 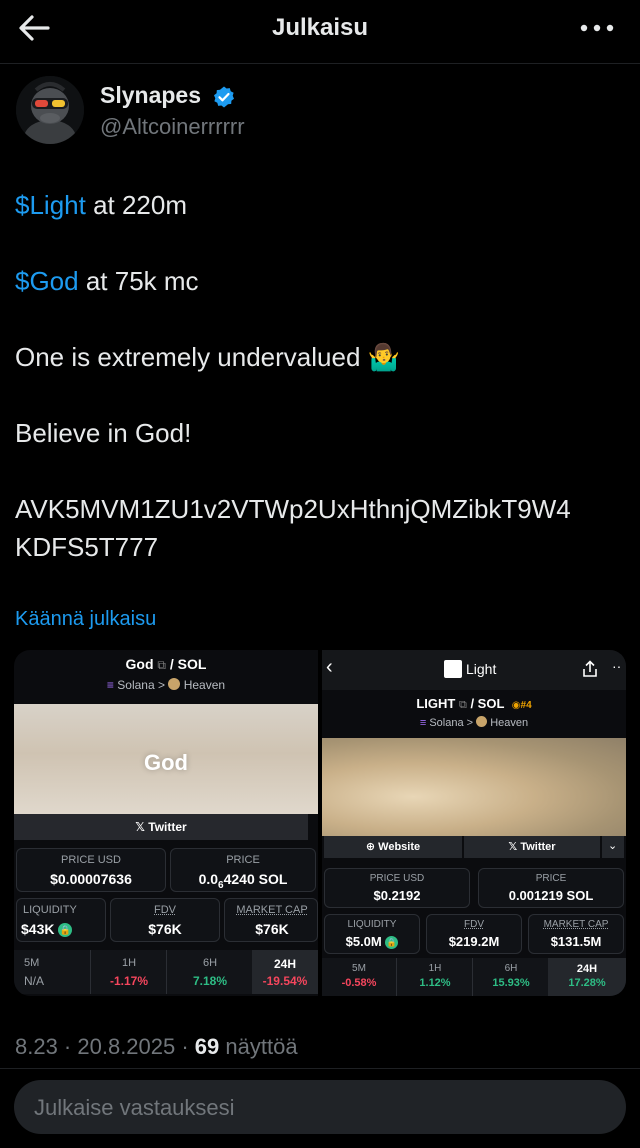 I want to click on translate-link: Käännä julkaisu, so click(x=85, y=619).